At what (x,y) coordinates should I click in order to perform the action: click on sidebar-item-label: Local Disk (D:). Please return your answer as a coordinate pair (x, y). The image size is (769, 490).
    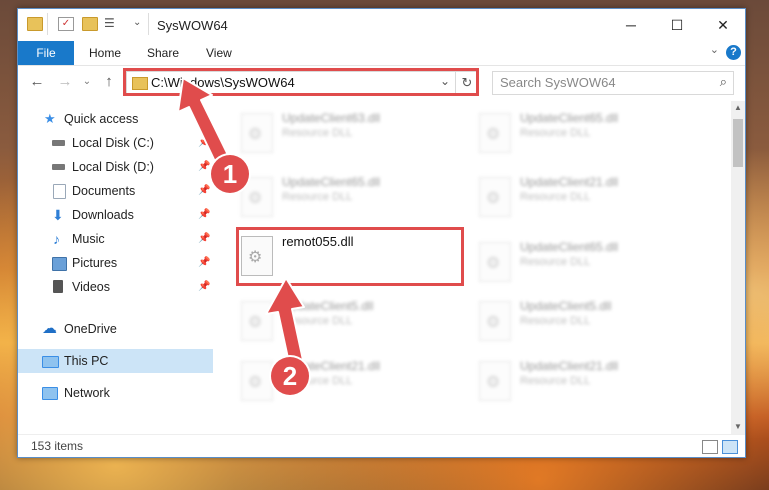
    Looking at the image, I should click on (113, 167).